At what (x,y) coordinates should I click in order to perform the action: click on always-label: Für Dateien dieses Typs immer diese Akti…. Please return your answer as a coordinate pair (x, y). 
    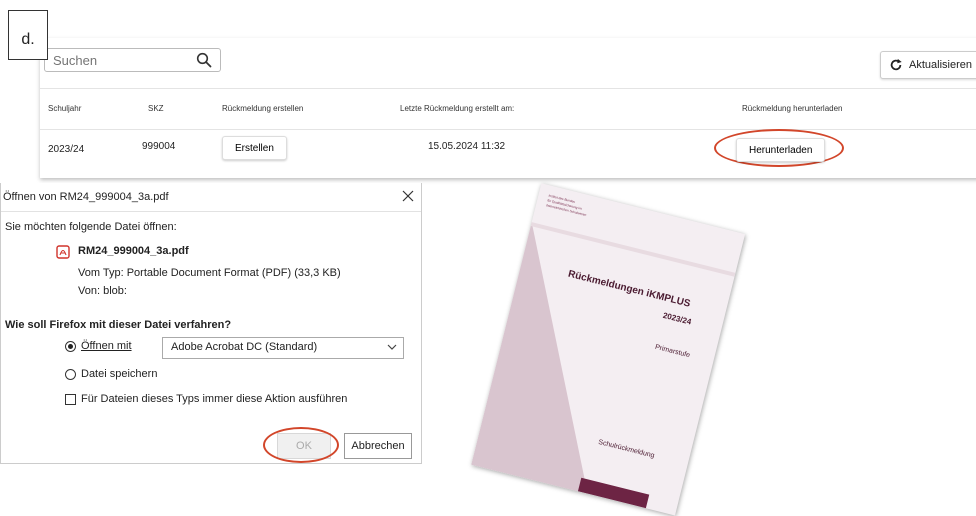
    Looking at the image, I should click on (214, 399).